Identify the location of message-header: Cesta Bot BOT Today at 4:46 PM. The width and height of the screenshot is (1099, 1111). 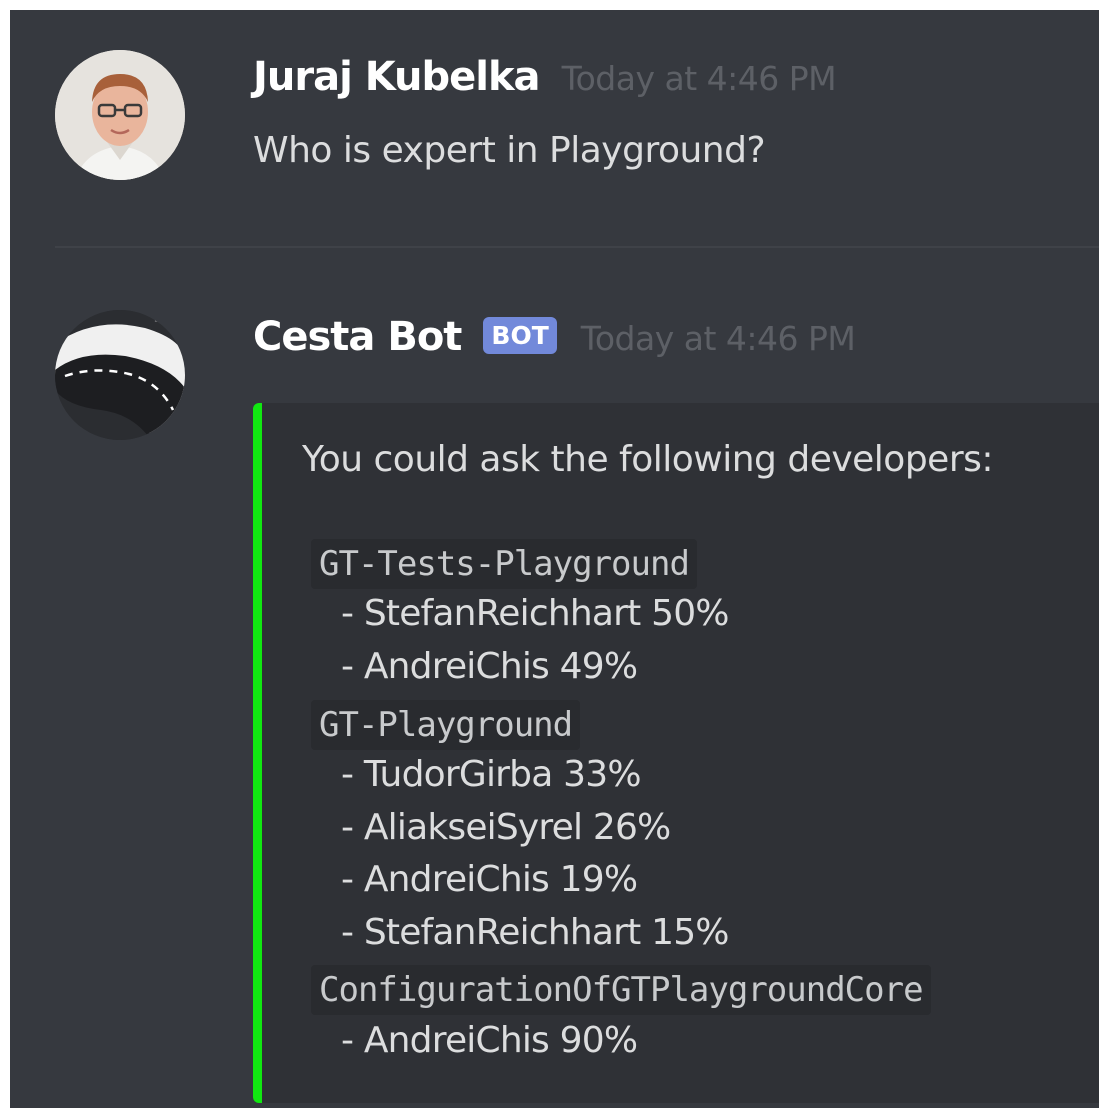
(554, 337).